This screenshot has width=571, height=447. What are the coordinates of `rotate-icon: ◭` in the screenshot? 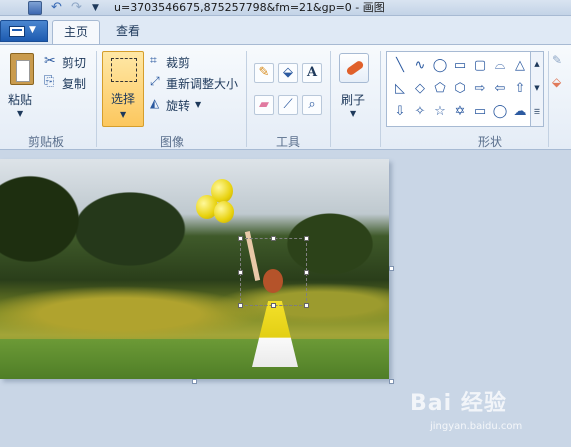 It's located at (155, 103).